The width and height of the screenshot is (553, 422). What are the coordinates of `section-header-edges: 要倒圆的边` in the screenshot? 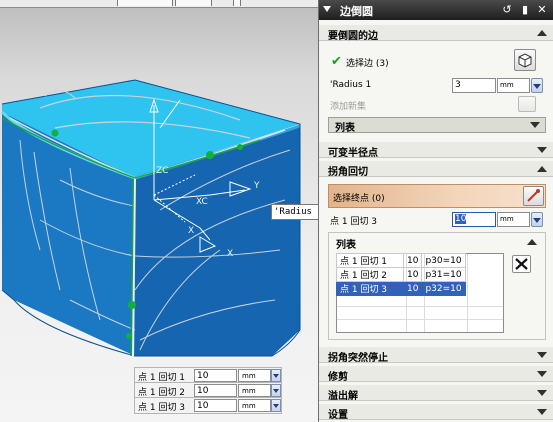 It's located at (436, 33).